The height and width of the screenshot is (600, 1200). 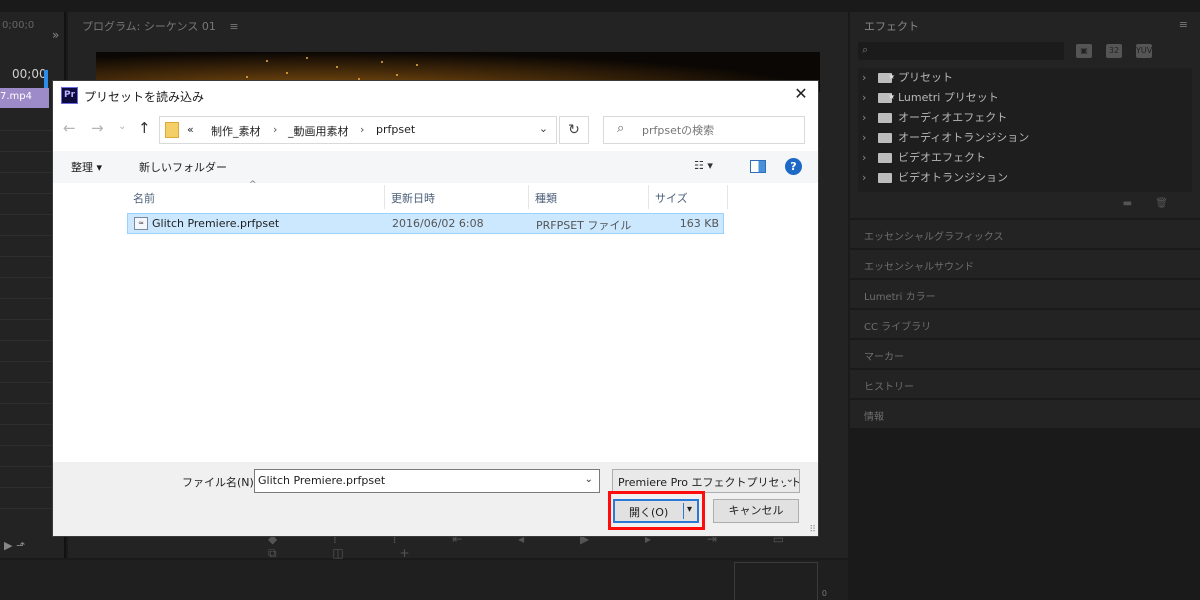 What do you see at coordinates (438, 223) in the screenshot?
I see `file-modified: 2016/06/02 6:08` at bounding box center [438, 223].